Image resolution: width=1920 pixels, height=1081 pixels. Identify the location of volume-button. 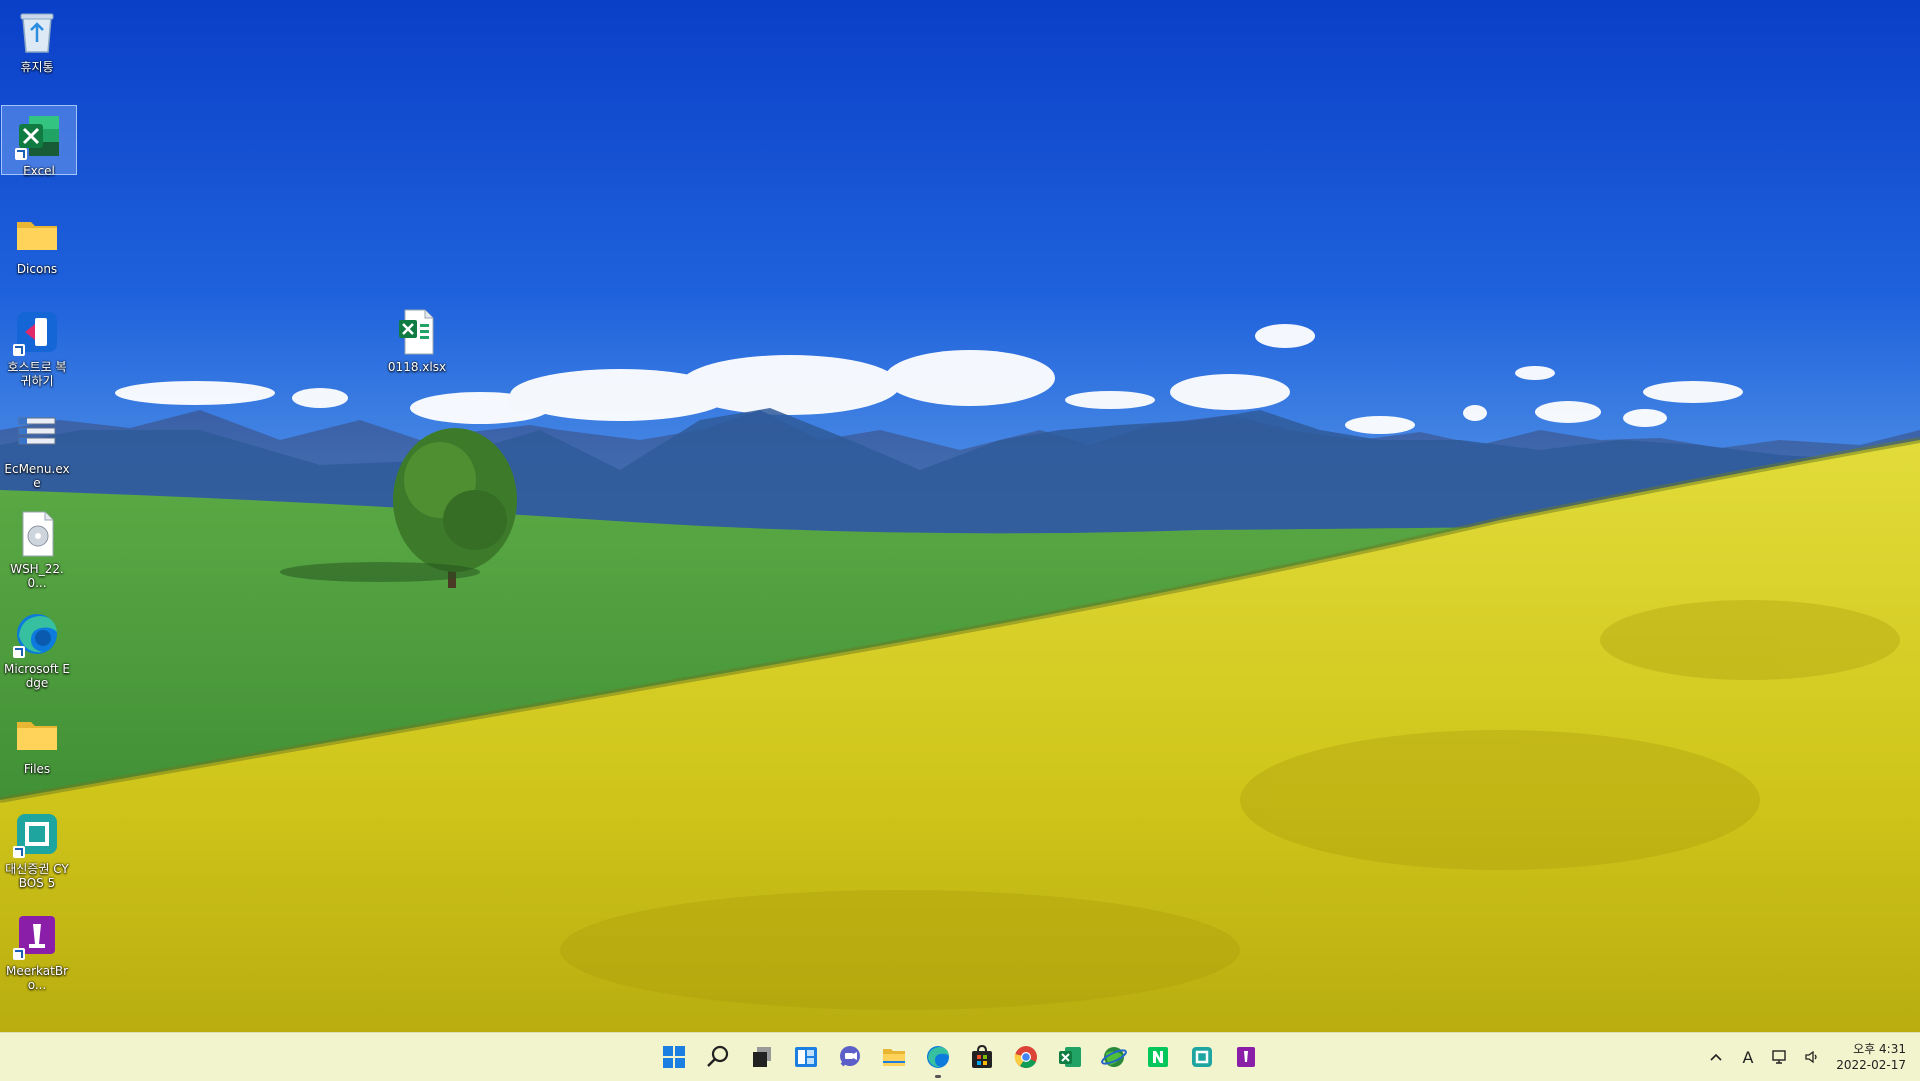
(1812, 1057).